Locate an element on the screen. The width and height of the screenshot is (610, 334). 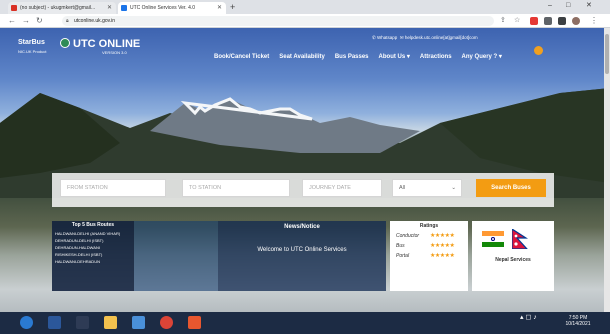
page-scrollbar is located at coordinates (607, 170).